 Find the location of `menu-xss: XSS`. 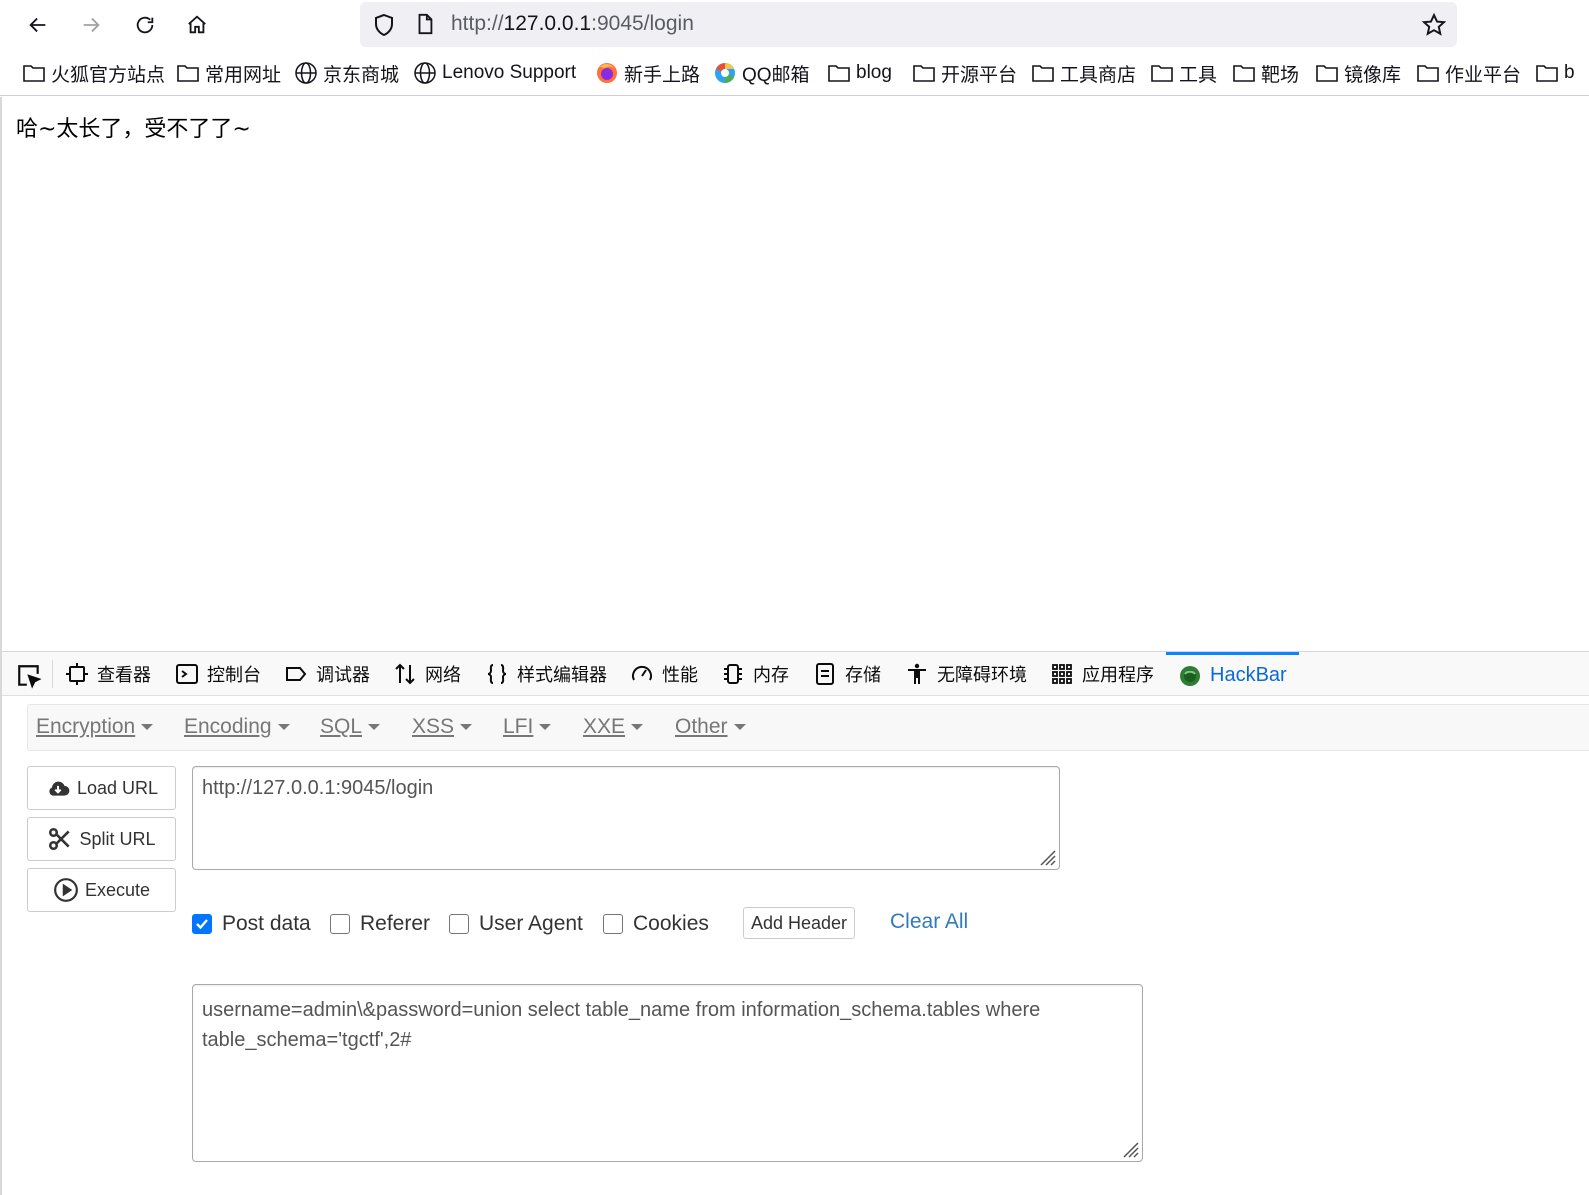

menu-xss: XSS is located at coordinates (442, 727).